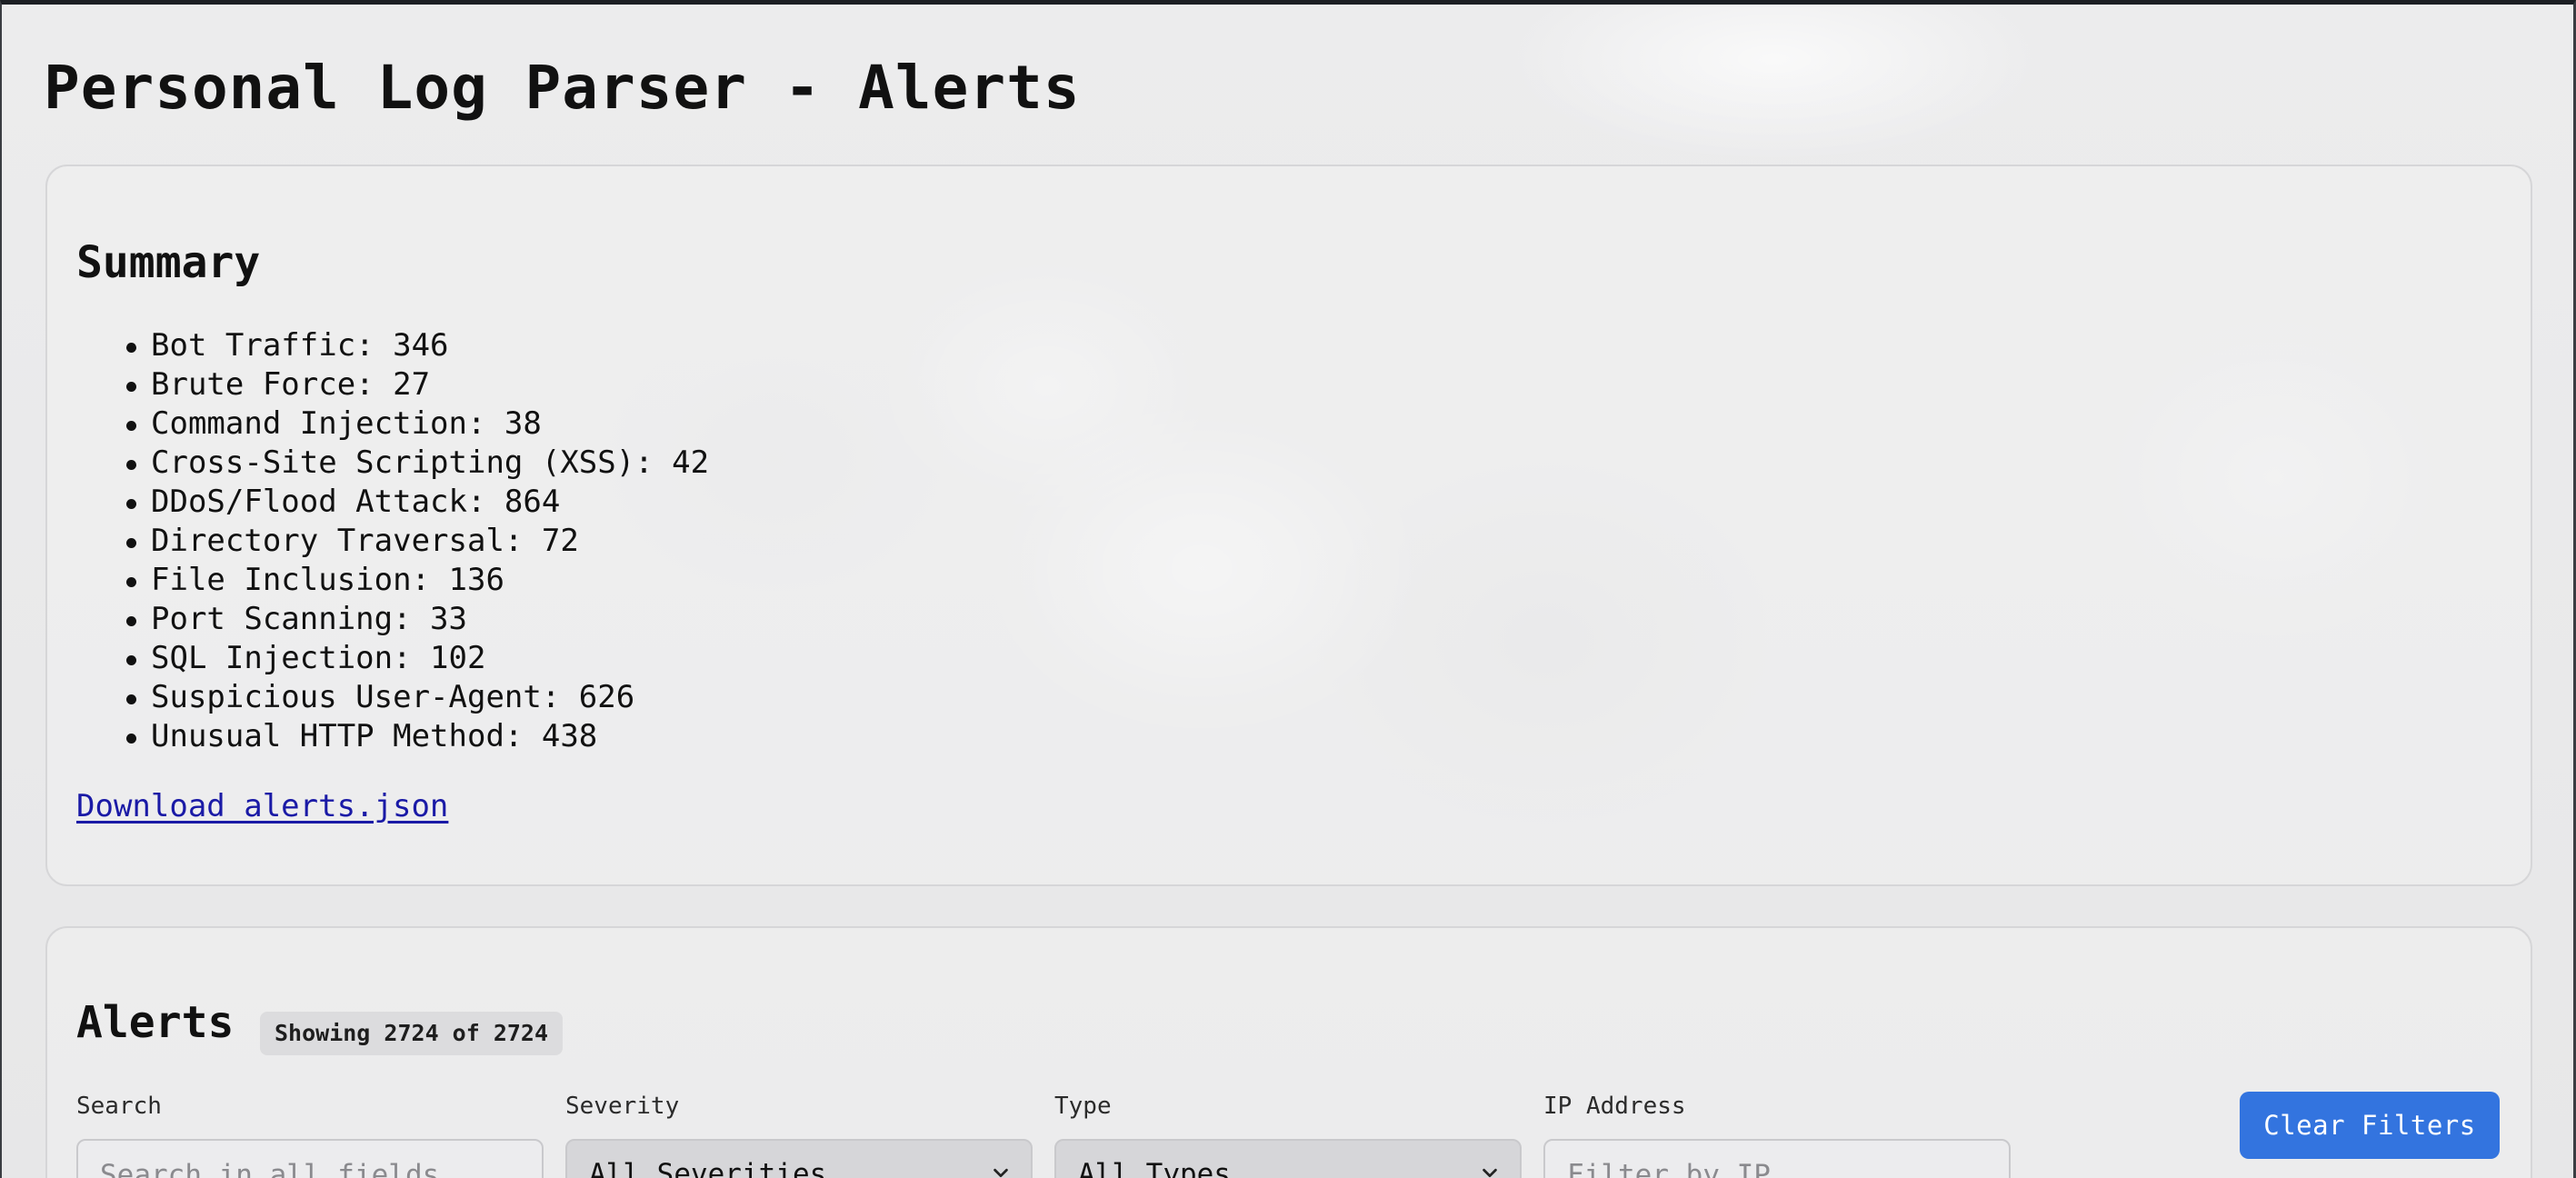 The image size is (2576, 1178). Describe the element at coordinates (119, 1106) in the screenshot. I see `search-label: Search` at that location.